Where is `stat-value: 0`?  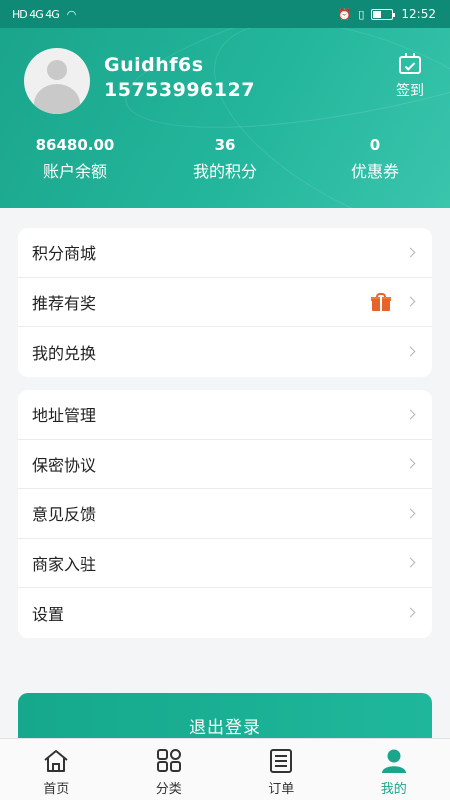
stat-value: 0 is located at coordinates (375, 145).